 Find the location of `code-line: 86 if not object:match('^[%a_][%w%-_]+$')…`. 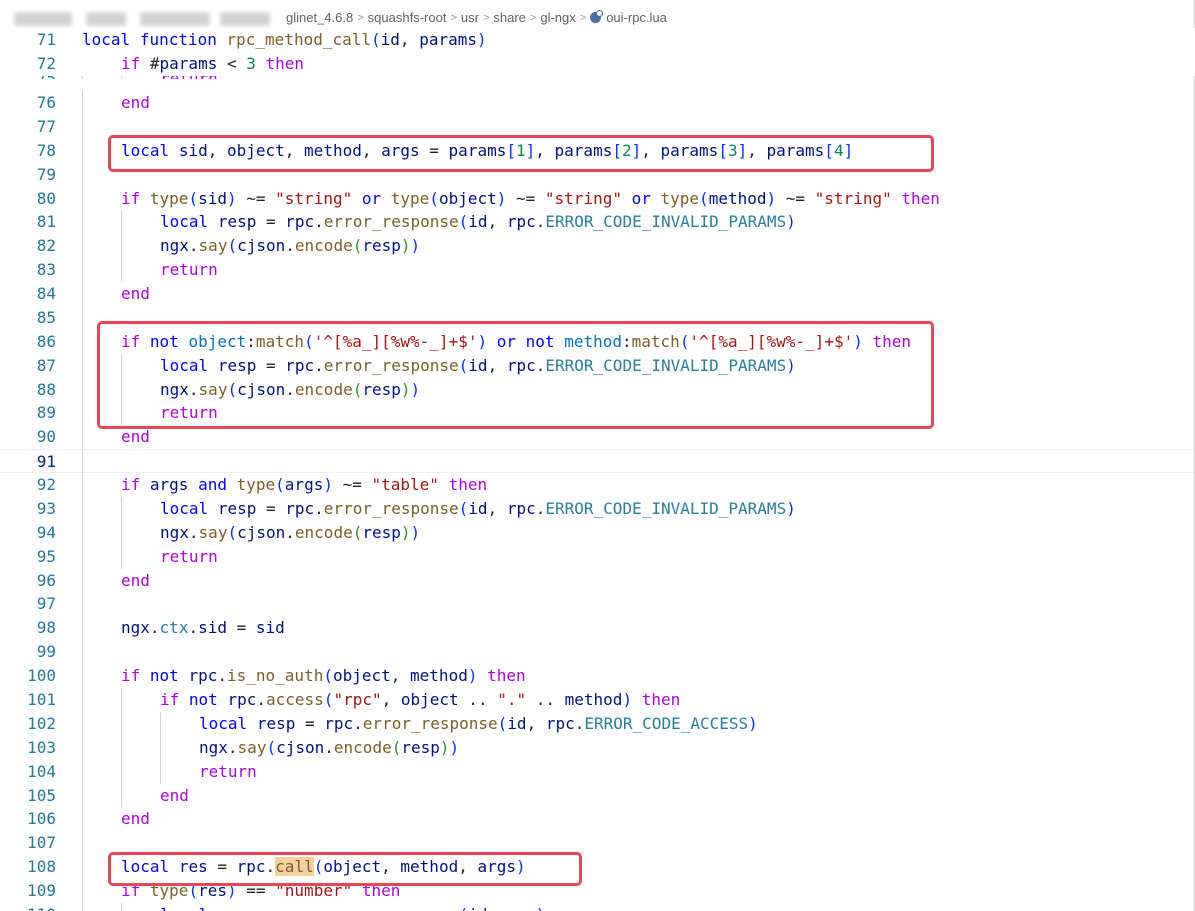

code-line: 86 if not object:match('^[%a_][%w%-_]+$')… is located at coordinates (597, 341).